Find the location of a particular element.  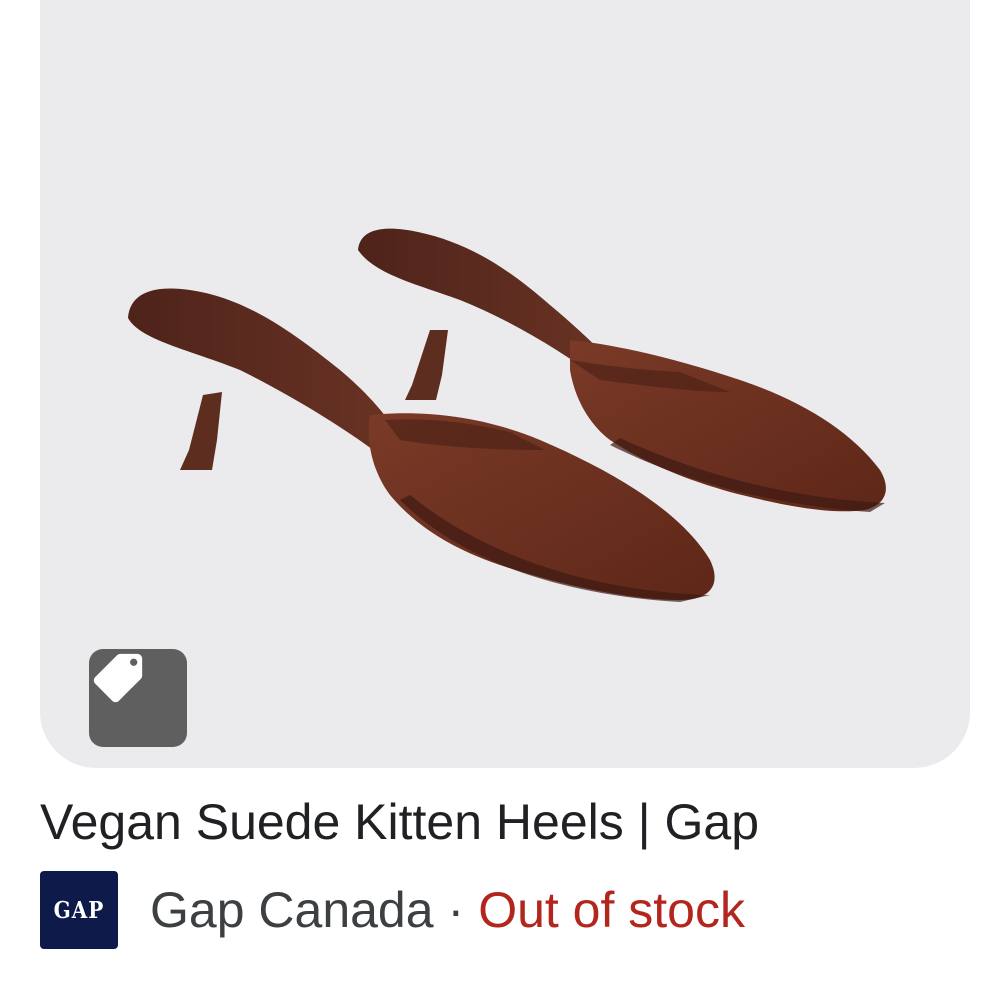

merchant-row: GAP Gap Canada · Out of stock is located at coordinates (392, 910).